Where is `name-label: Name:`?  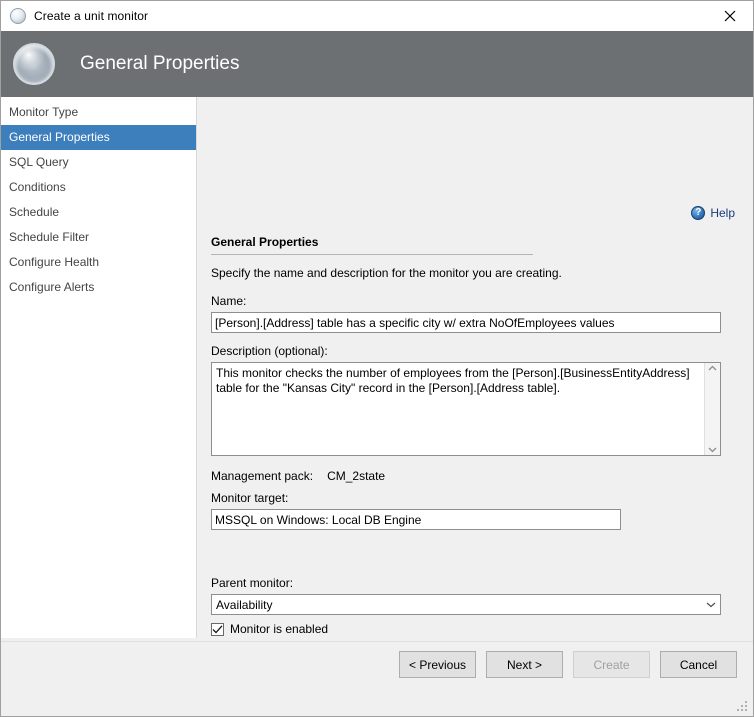 name-label: Name: is located at coordinates (229, 301).